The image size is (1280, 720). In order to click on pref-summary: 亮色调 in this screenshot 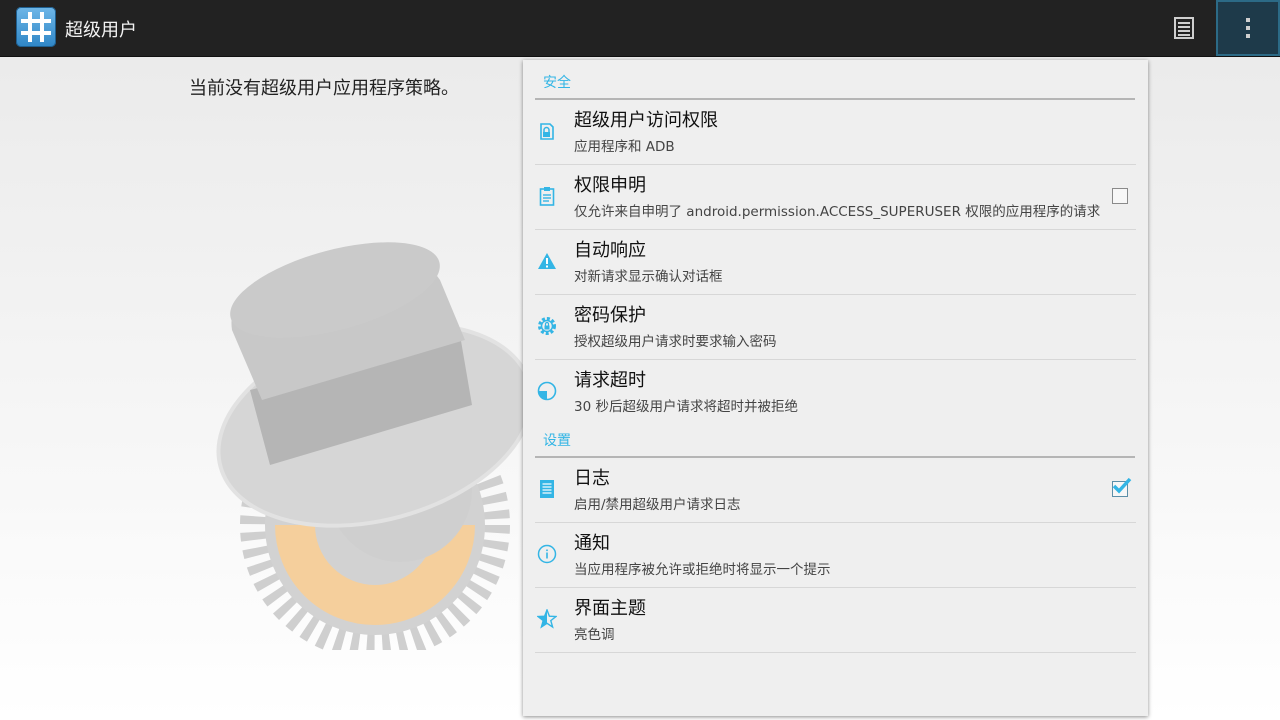, I will do `click(594, 635)`.